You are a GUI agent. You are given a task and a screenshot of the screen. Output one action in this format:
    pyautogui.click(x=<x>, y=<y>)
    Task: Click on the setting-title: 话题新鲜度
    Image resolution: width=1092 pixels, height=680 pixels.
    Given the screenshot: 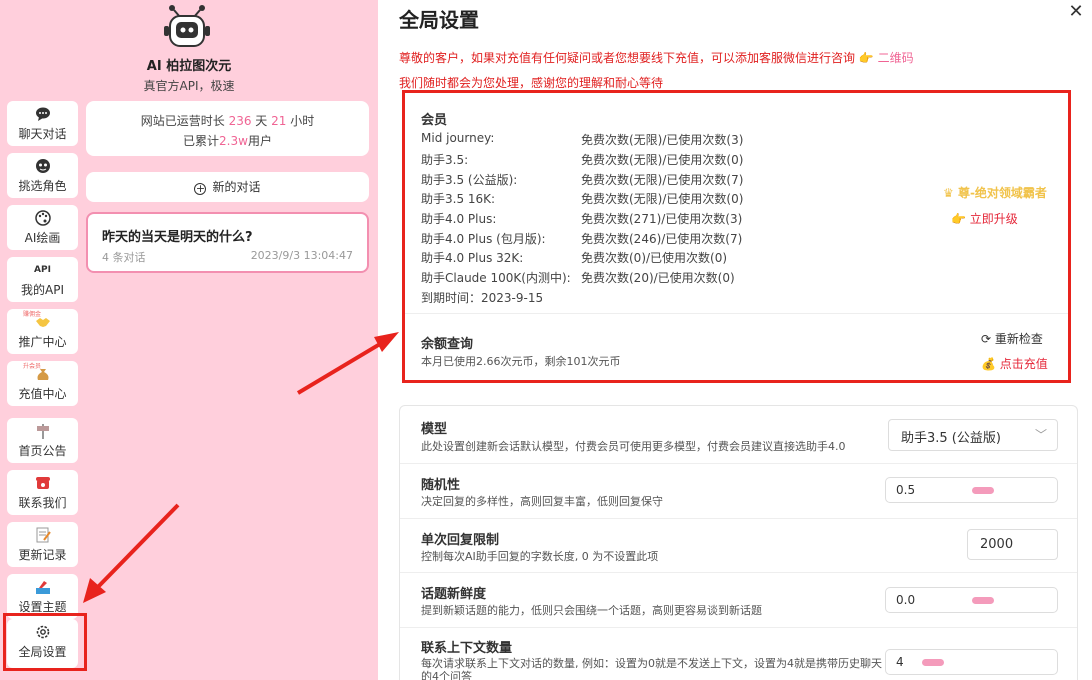 What is the action you would take?
    pyautogui.click(x=454, y=594)
    